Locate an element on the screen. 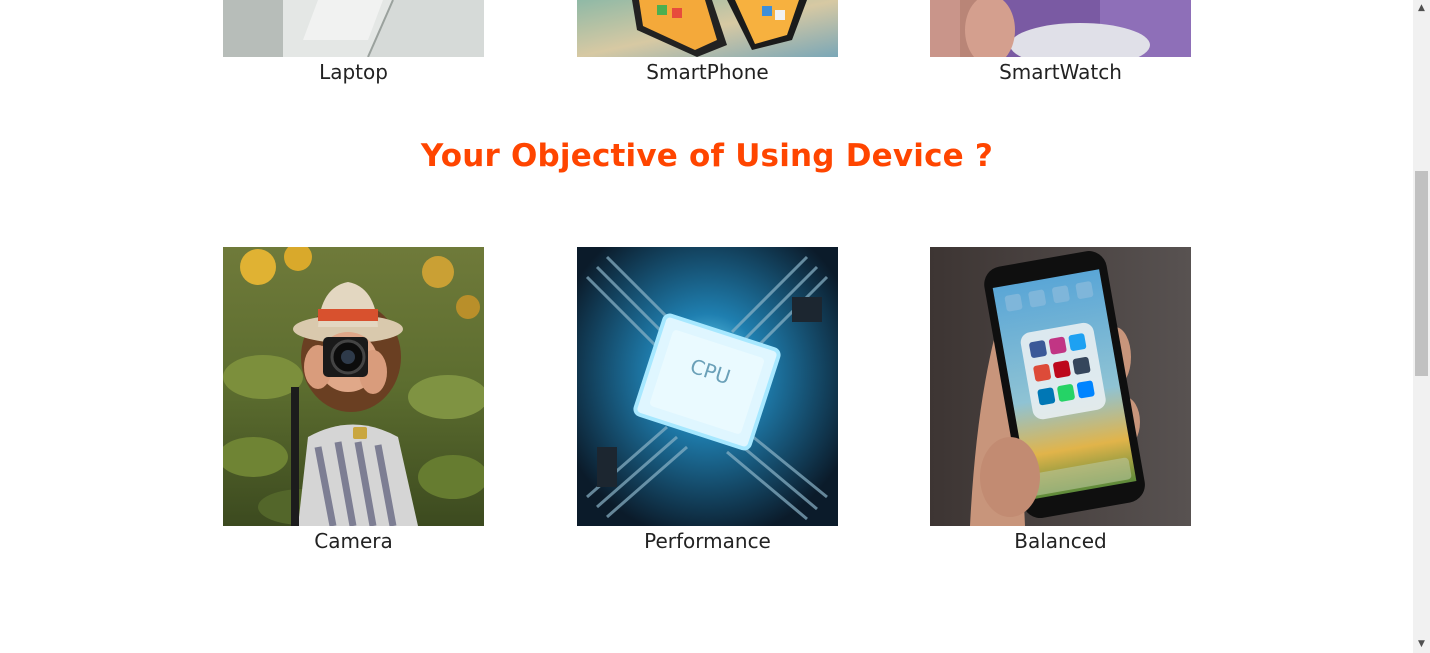 This screenshot has width=1430, height=653. vertical-scrollbar: ▲ ▼ is located at coordinates (1421, 326).